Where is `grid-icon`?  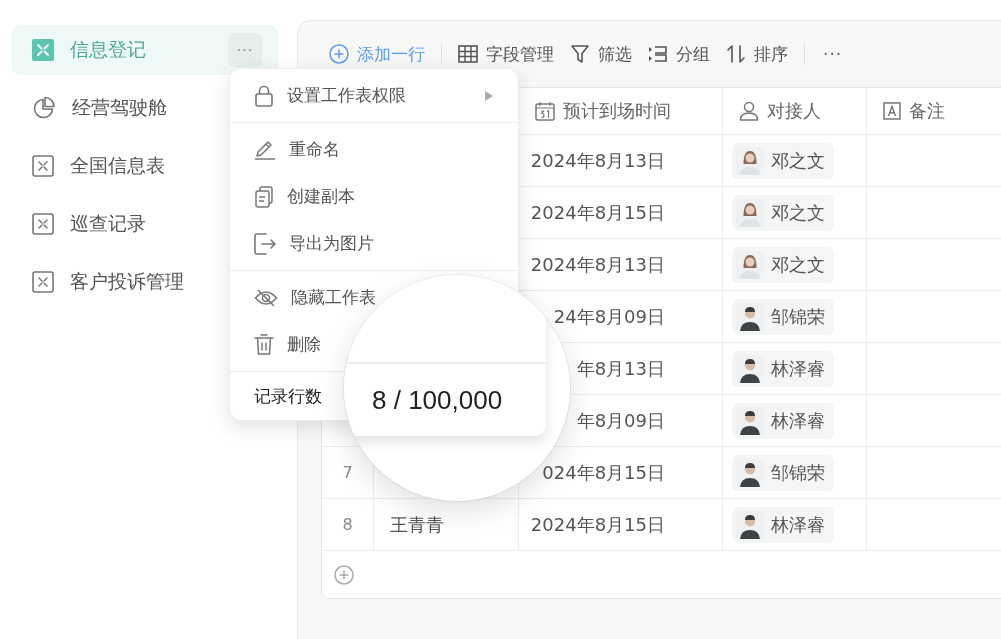
grid-icon is located at coordinates (468, 54).